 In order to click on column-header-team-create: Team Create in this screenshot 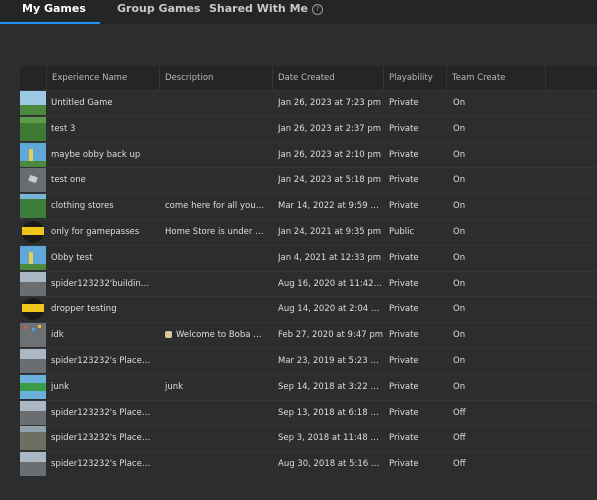, I will do `click(495, 78)`.